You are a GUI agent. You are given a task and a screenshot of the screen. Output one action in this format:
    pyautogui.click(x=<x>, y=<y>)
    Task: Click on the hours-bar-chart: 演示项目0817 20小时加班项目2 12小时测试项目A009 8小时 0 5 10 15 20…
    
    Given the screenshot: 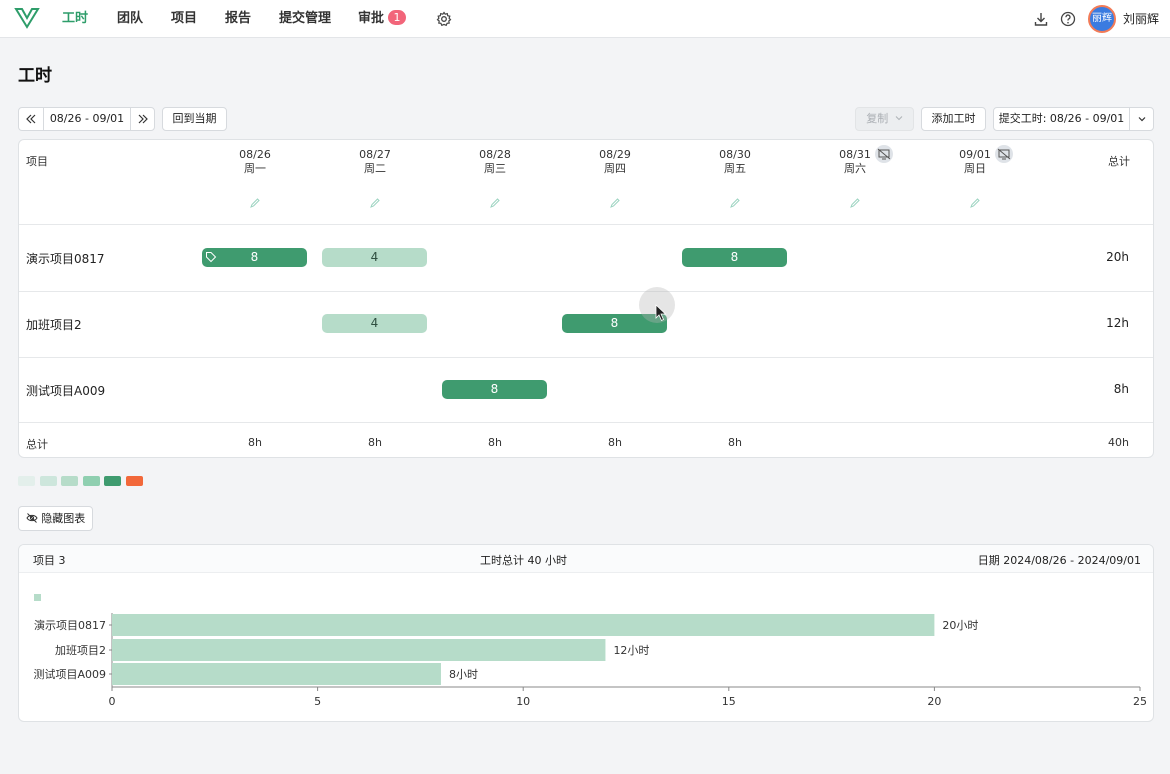 What is the action you would take?
    pyautogui.click(x=590, y=651)
    